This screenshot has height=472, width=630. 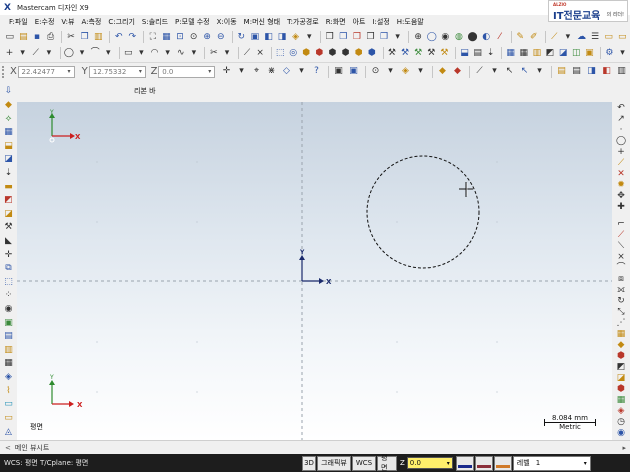 I want to click on save-icon: ▪, so click(x=37, y=37).